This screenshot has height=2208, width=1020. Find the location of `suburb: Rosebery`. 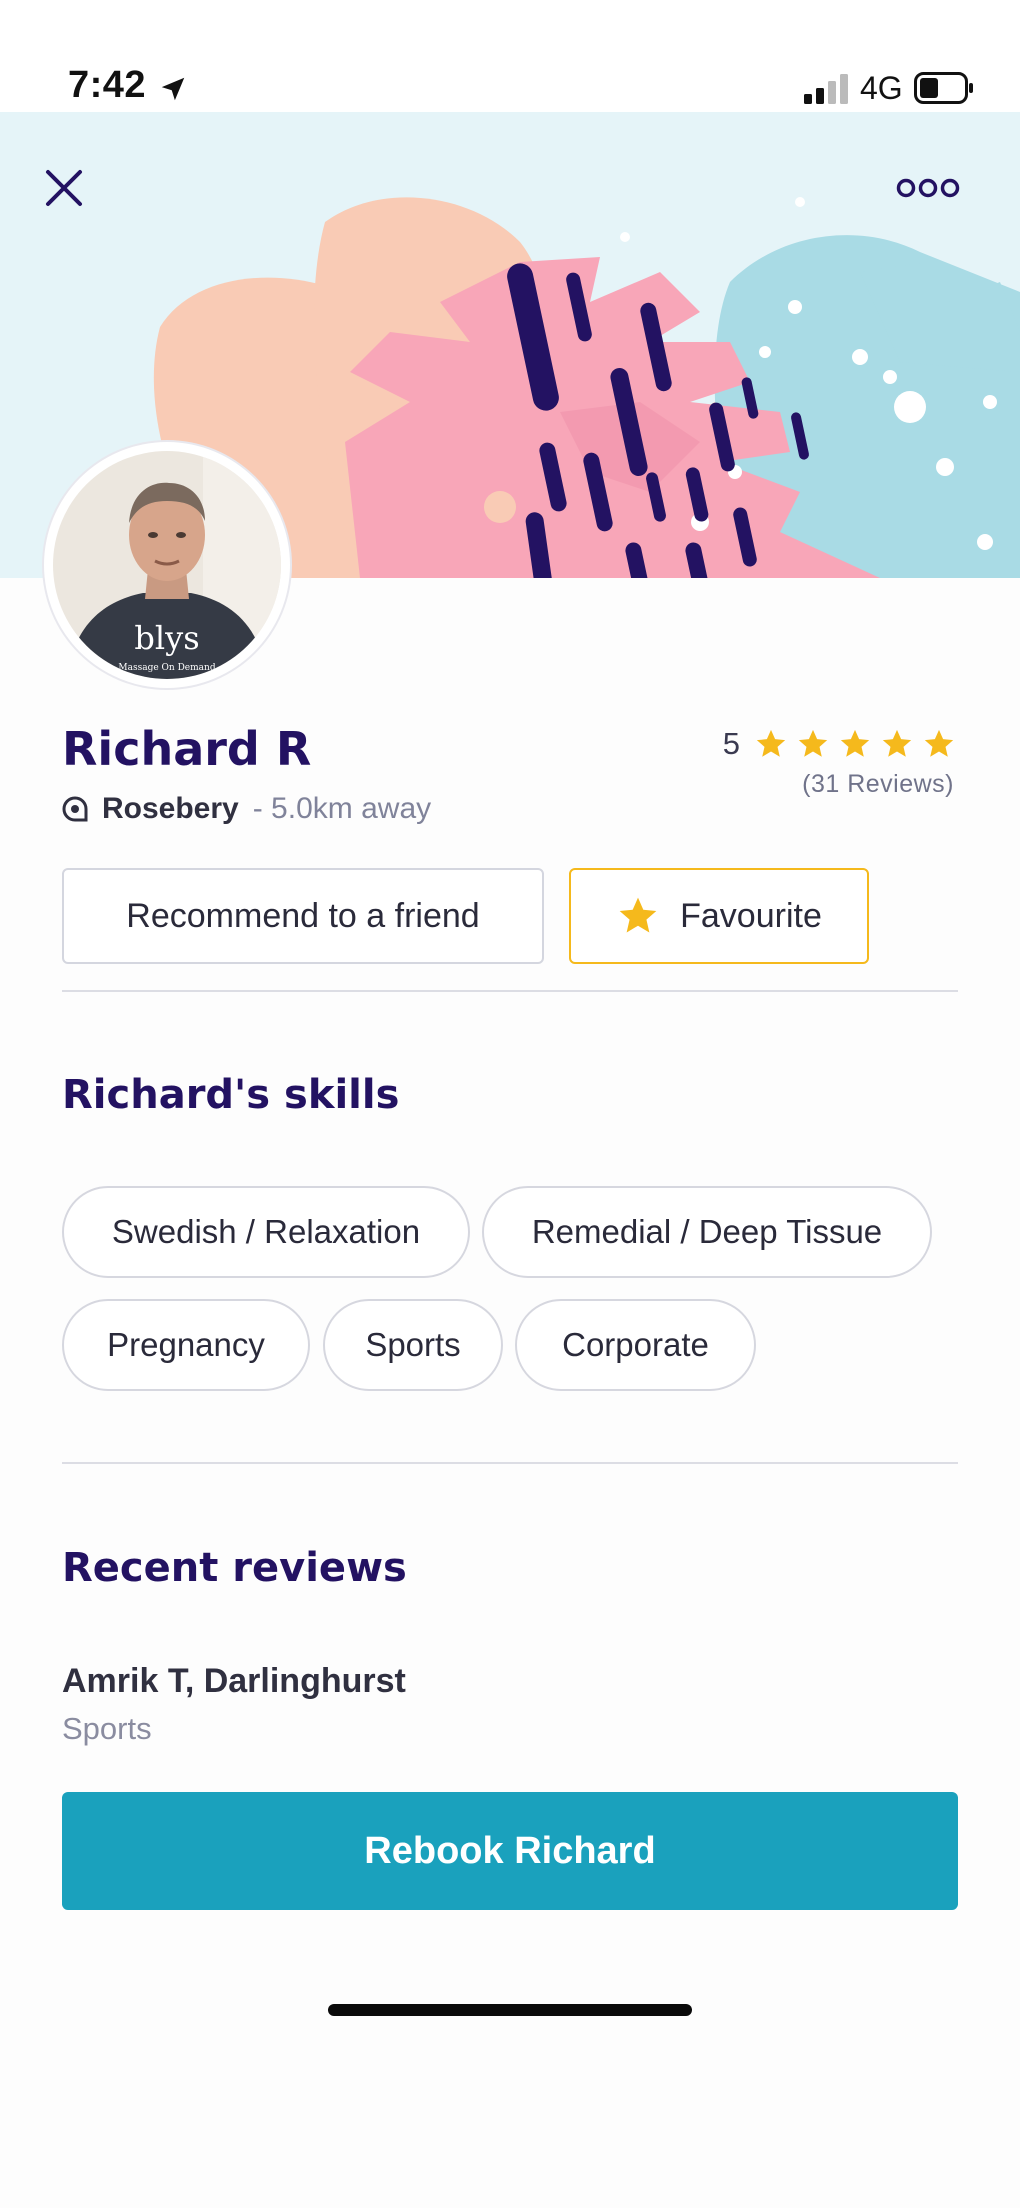

suburb: Rosebery is located at coordinates (170, 808).